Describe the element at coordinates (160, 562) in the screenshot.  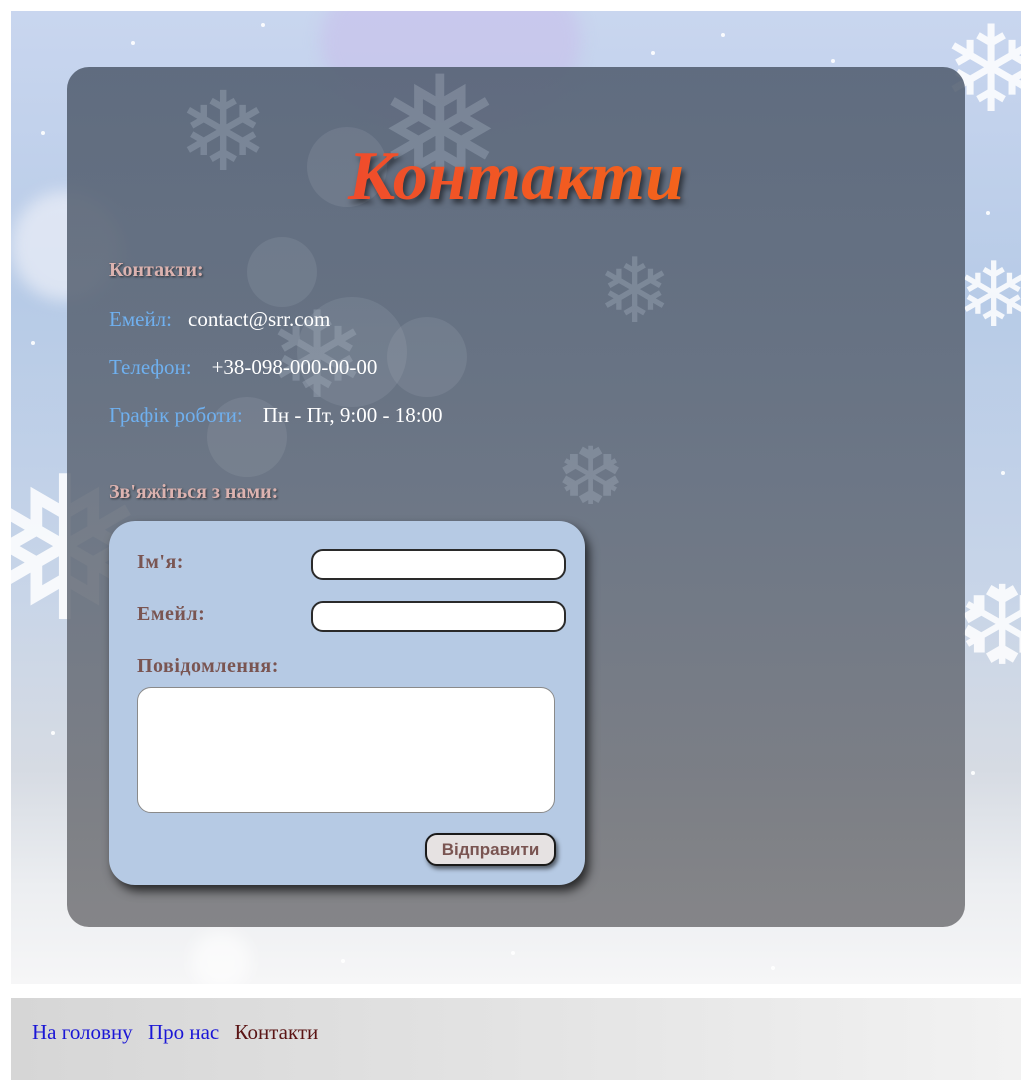
I see `name-label: Ім'я:` at that location.